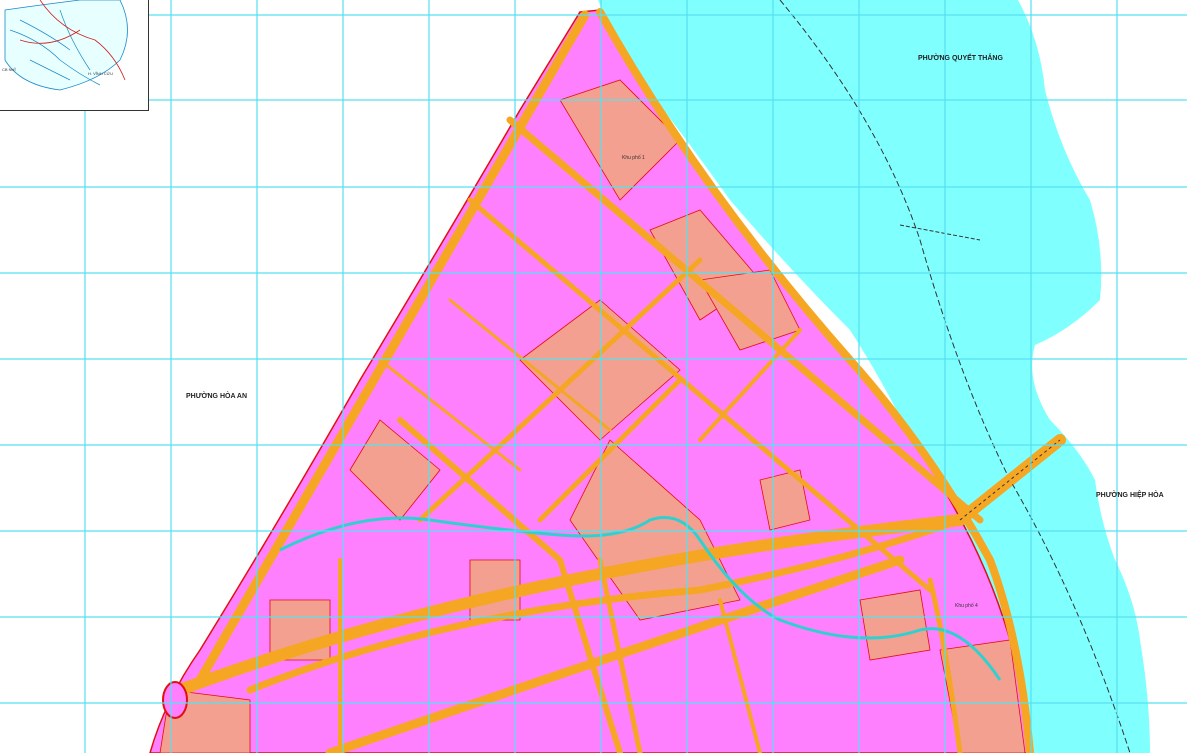  What do you see at coordinates (966, 606) in the screenshot?
I see `label-khu-pho-4: Khu phố 4` at bounding box center [966, 606].